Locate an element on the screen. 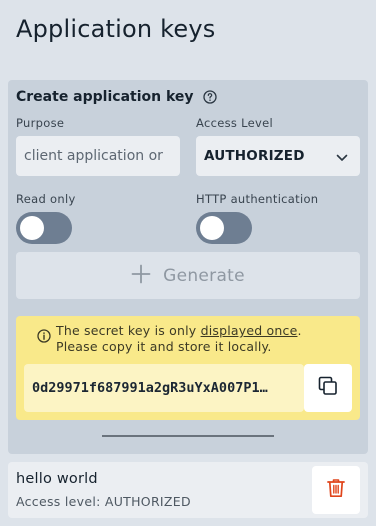 The image size is (376, 526). generate-label: Generate is located at coordinates (204, 275).